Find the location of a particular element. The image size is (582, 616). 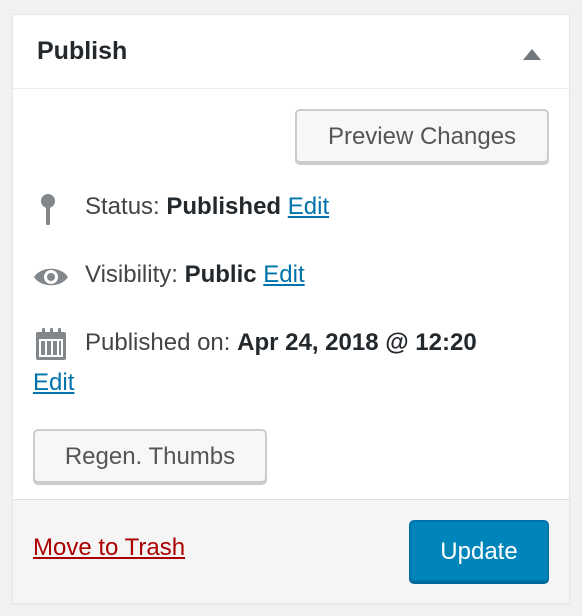

pin-icon is located at coordinates (48, 213).